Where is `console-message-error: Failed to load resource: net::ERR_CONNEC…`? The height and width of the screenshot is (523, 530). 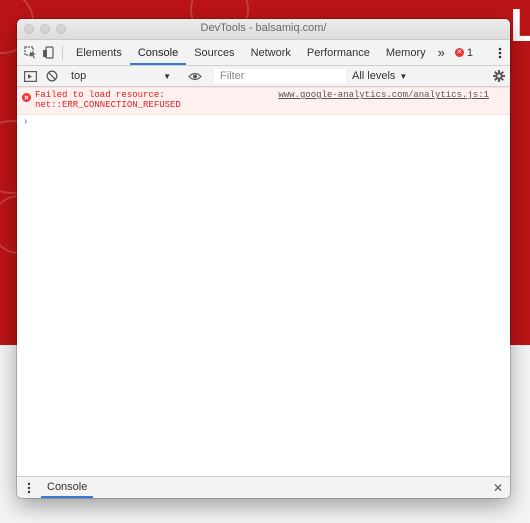
console-message-error: Failed to load resource: net::ERR_CONNEC… is located at coordinates (263, 101).